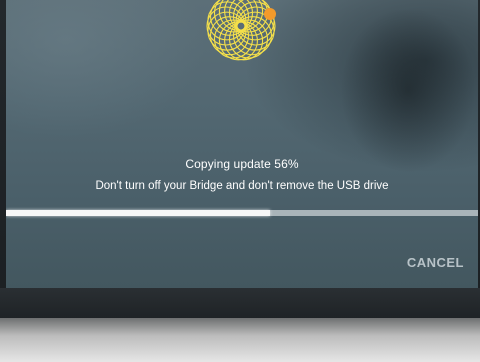 Image resolution: width=480 pixels, height=362 pixels. I want to click on update-progress-fill, so click(138, 213).